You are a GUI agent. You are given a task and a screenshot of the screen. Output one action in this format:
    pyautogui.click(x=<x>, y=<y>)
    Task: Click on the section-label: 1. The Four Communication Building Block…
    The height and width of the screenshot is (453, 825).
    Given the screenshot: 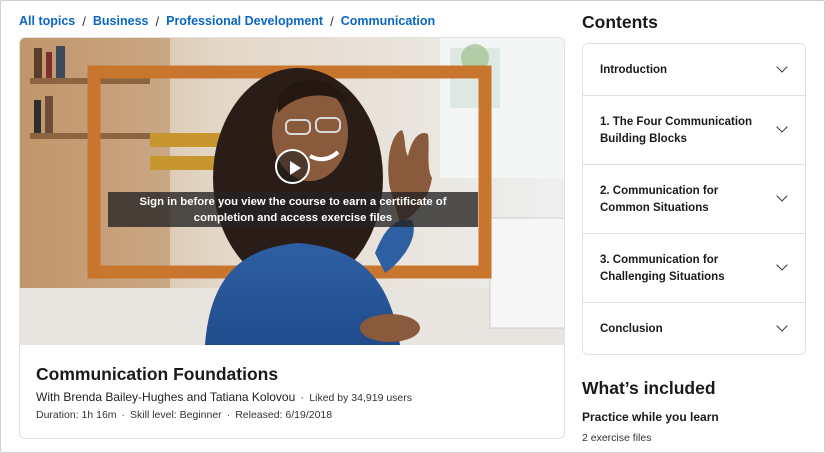 What is the action you would take?
    pyautogui.click(x=676, y=130)
    